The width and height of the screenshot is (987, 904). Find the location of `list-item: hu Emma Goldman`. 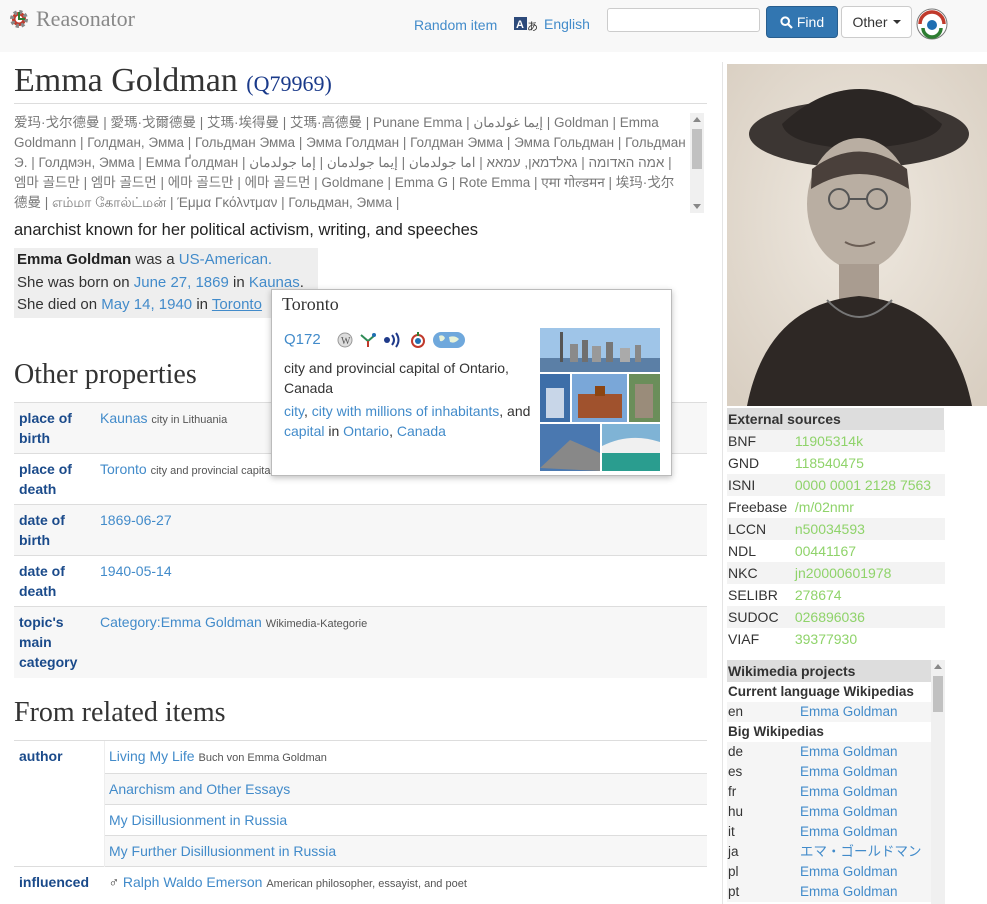

list-item: hu Emma Goldman is located at coordinates (836, 812).